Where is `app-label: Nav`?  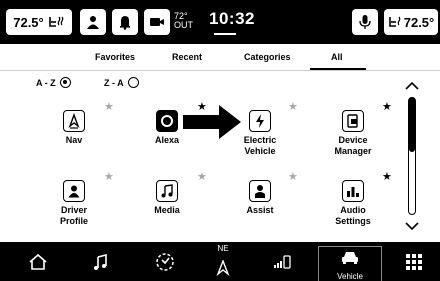
app-label: Nav is located at coordinates (74, 140).